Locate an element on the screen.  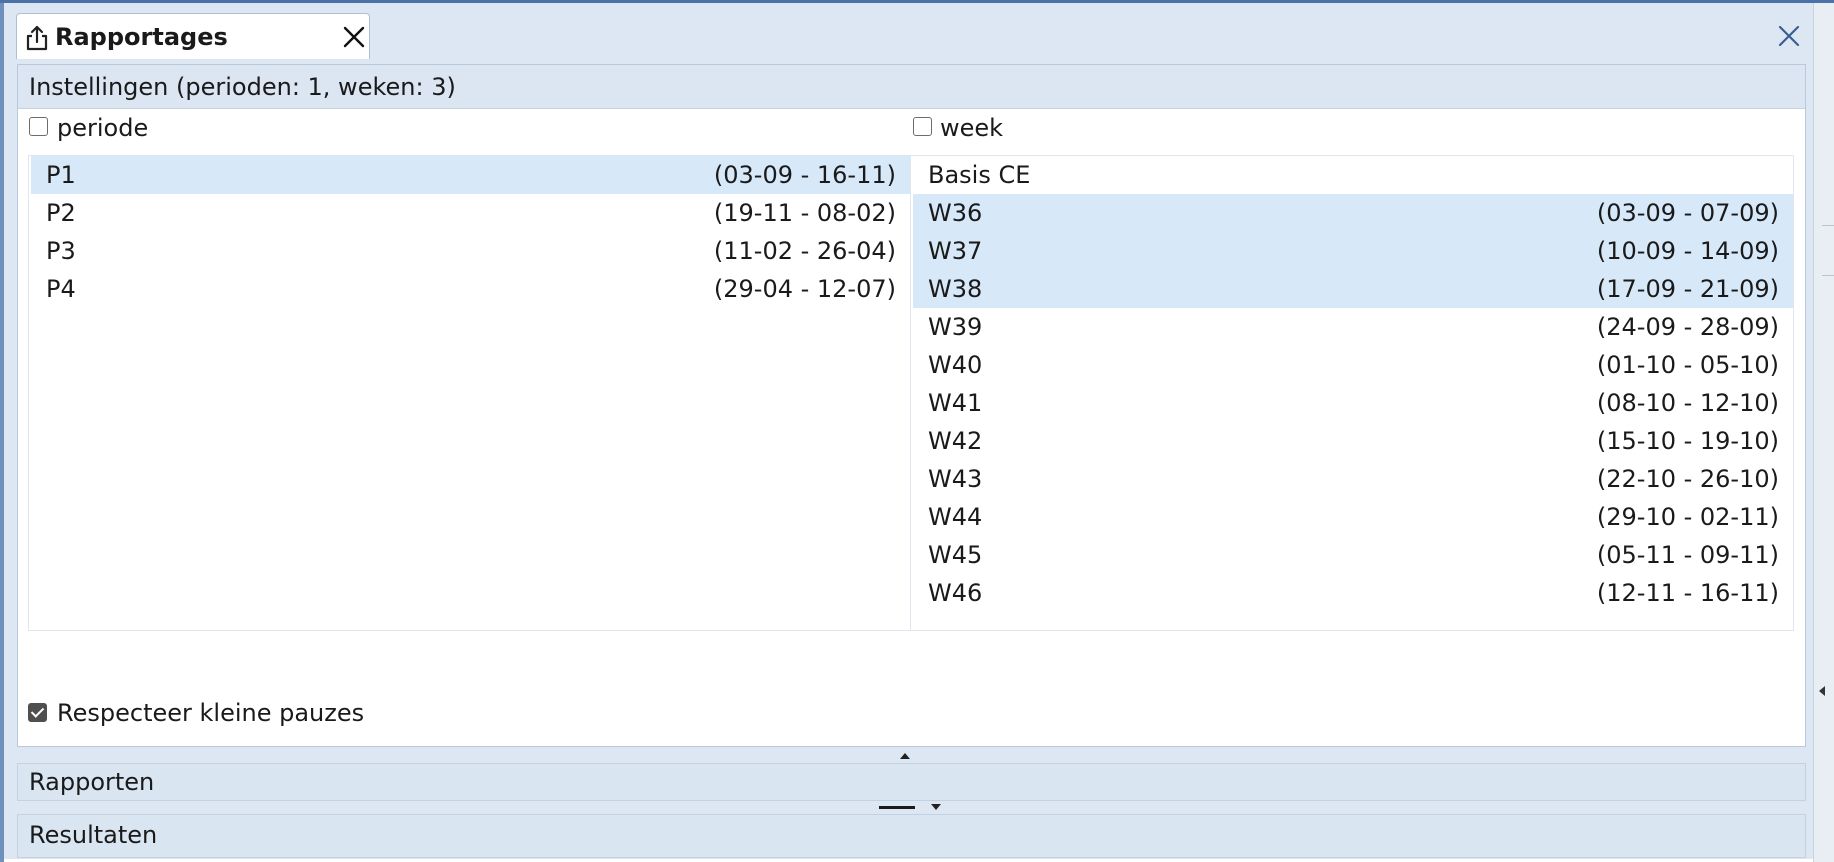
week-row: W42 (15-10 - 19-10) is located at coordinates (1353, 441).